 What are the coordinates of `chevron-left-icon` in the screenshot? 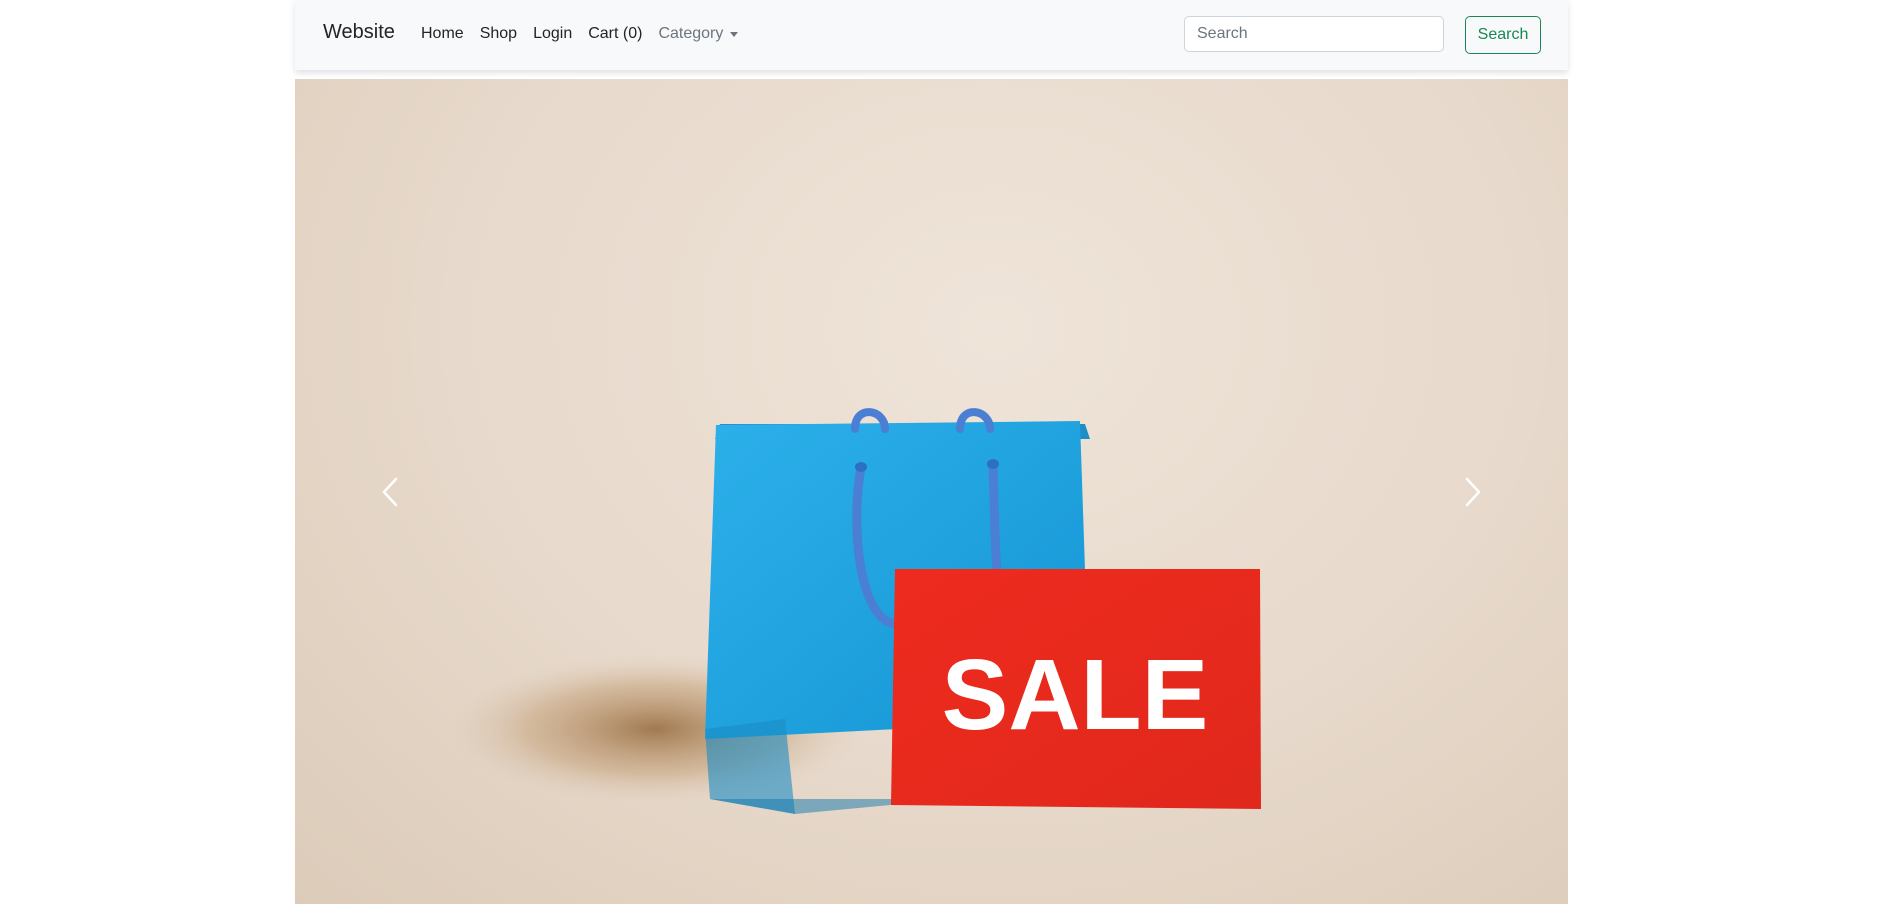 It's located at (390, 491).